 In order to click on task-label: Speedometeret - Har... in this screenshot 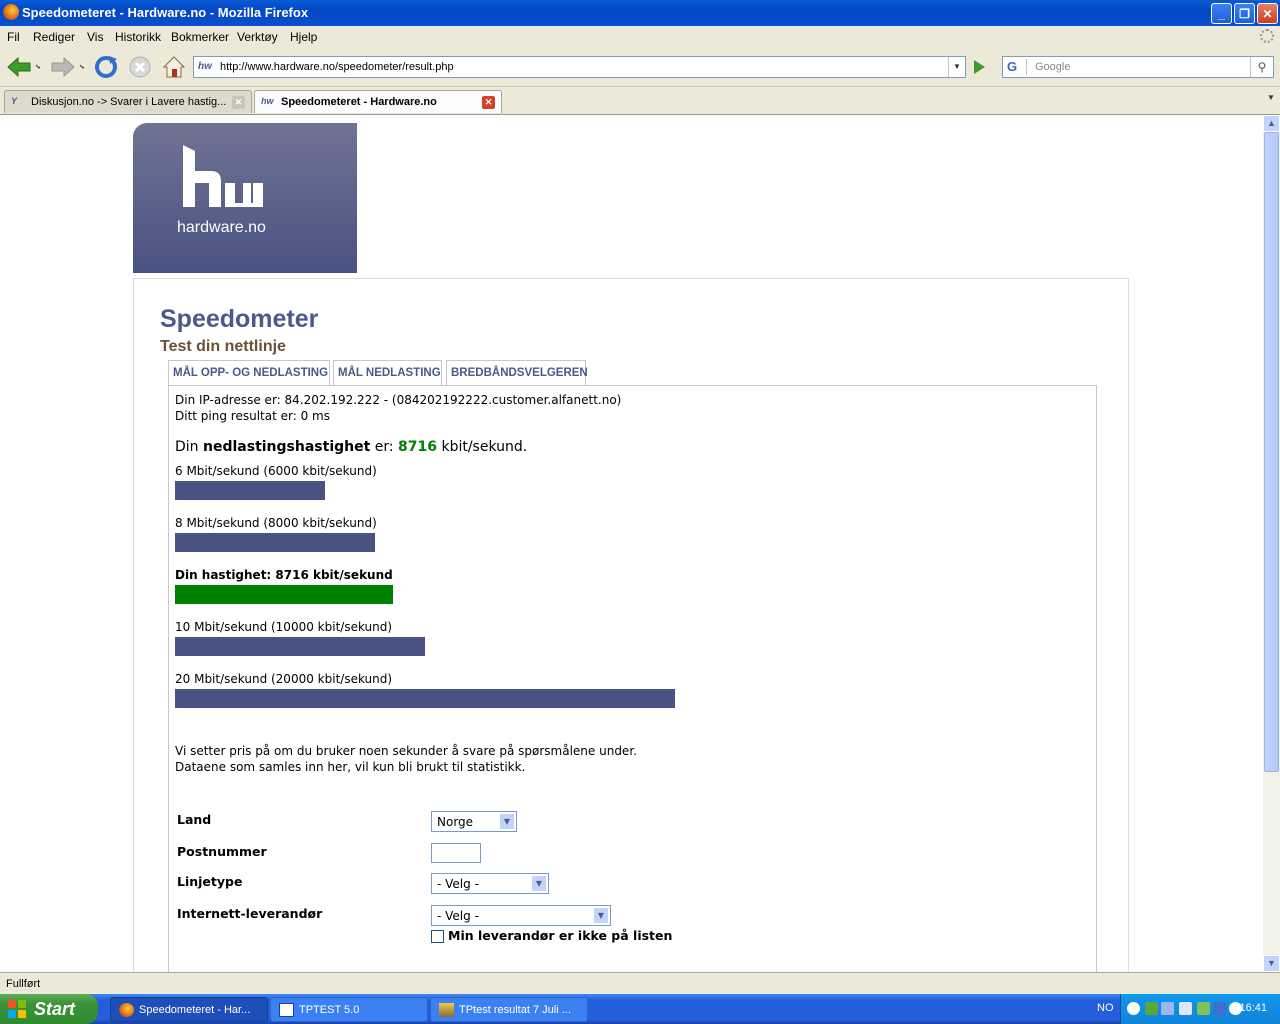, I will do `click(195, 1010)`.